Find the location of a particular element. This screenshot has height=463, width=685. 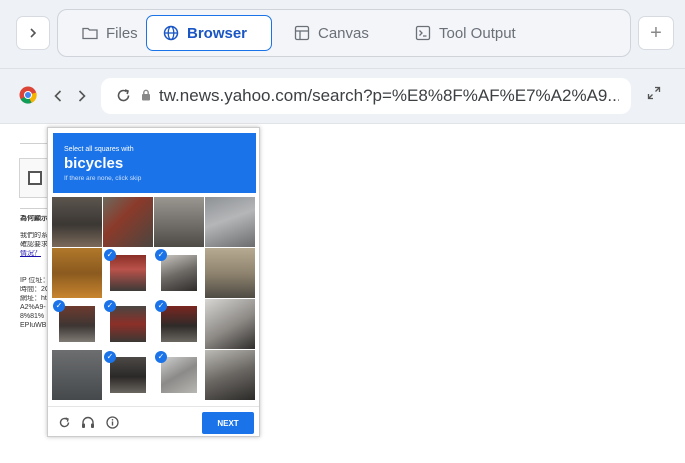

back-button is located at coordinates (58, 96).